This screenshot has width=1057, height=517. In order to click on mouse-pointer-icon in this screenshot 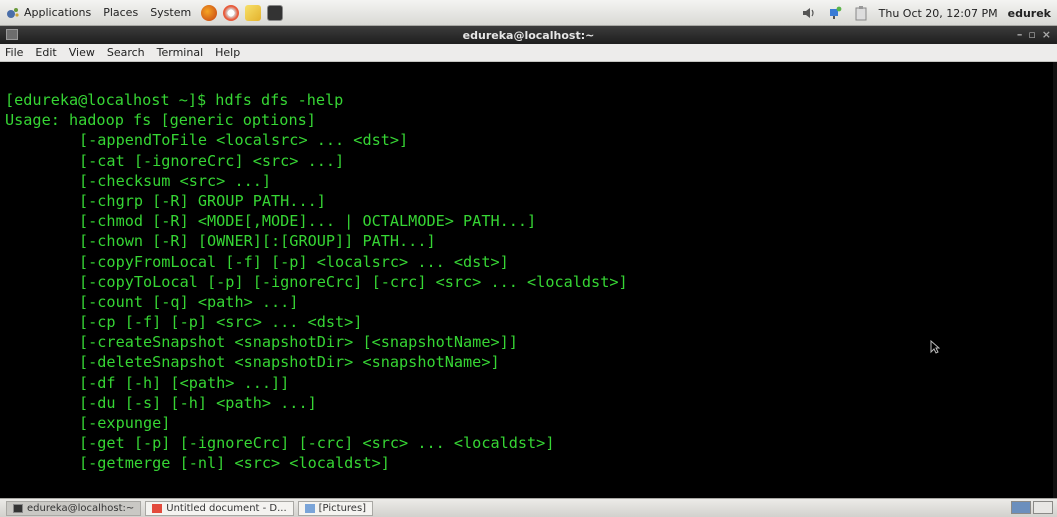, I will do `click(935, 347)`.